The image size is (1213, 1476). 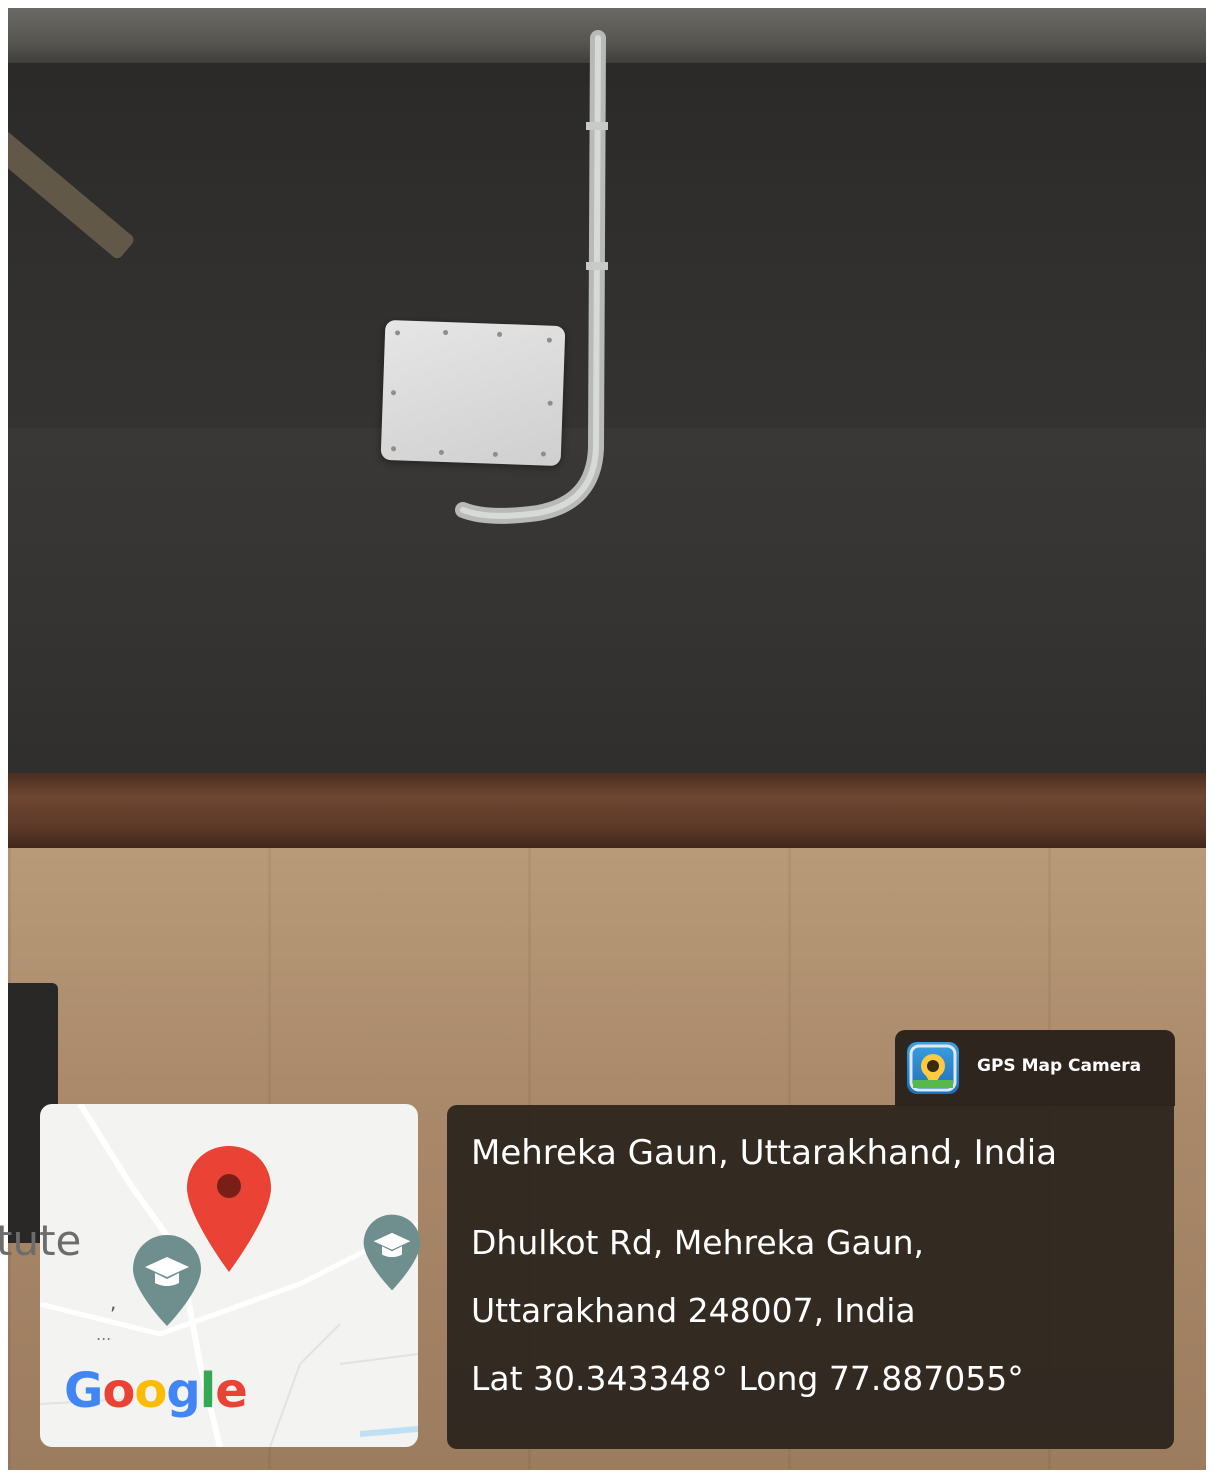 What do you see at coordinates (531, 277) in the screenshot?
I see `cable-conduit` at bounding box center [531, 277].